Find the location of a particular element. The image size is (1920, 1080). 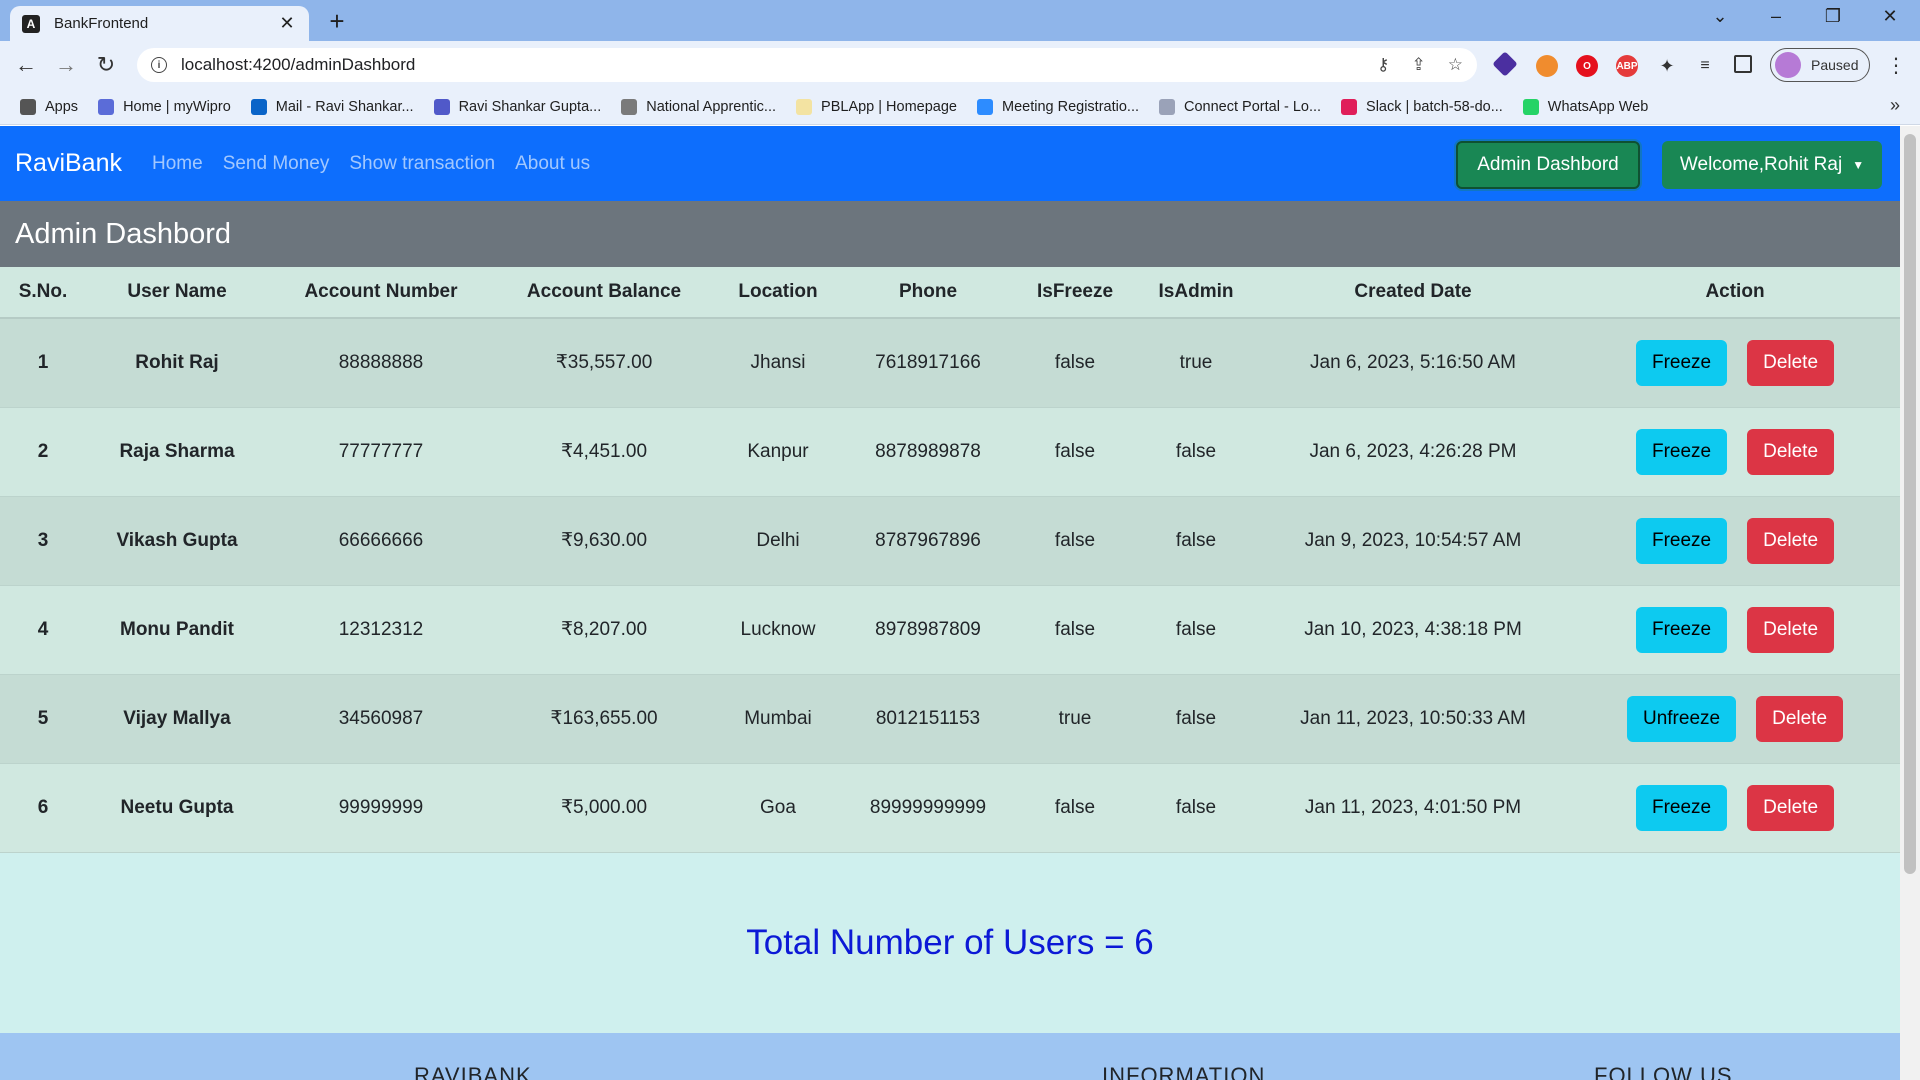

media-queue-icon: ≡ is located at coordinates (1705, 66).